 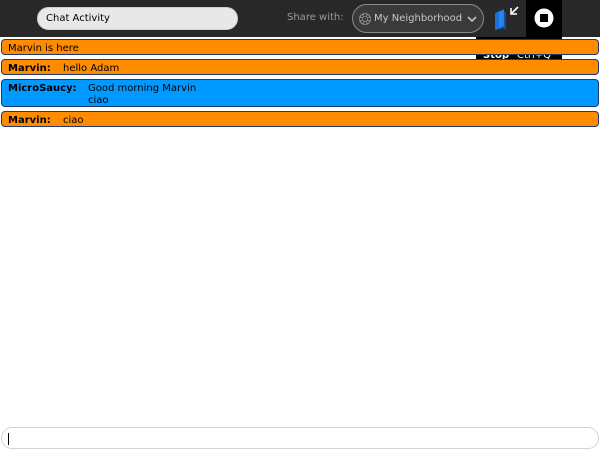 I want to click on chat-entry, so click(x=300, y=438).